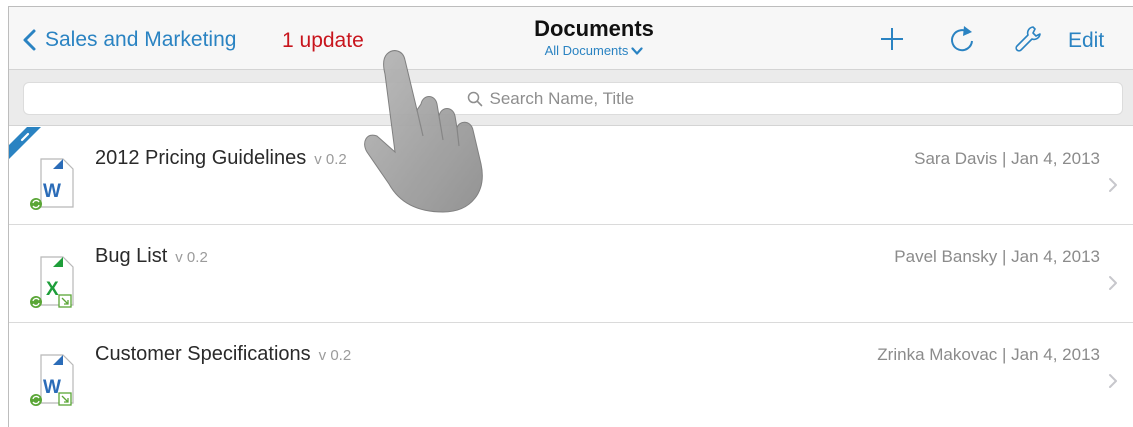 The width and height of the screenshot is (1133, 427). Describe the element at coordinates (997, 256) in the screenshot. I see `document-meta: Pavel Bansky | Jan 4, 2013` at that location.